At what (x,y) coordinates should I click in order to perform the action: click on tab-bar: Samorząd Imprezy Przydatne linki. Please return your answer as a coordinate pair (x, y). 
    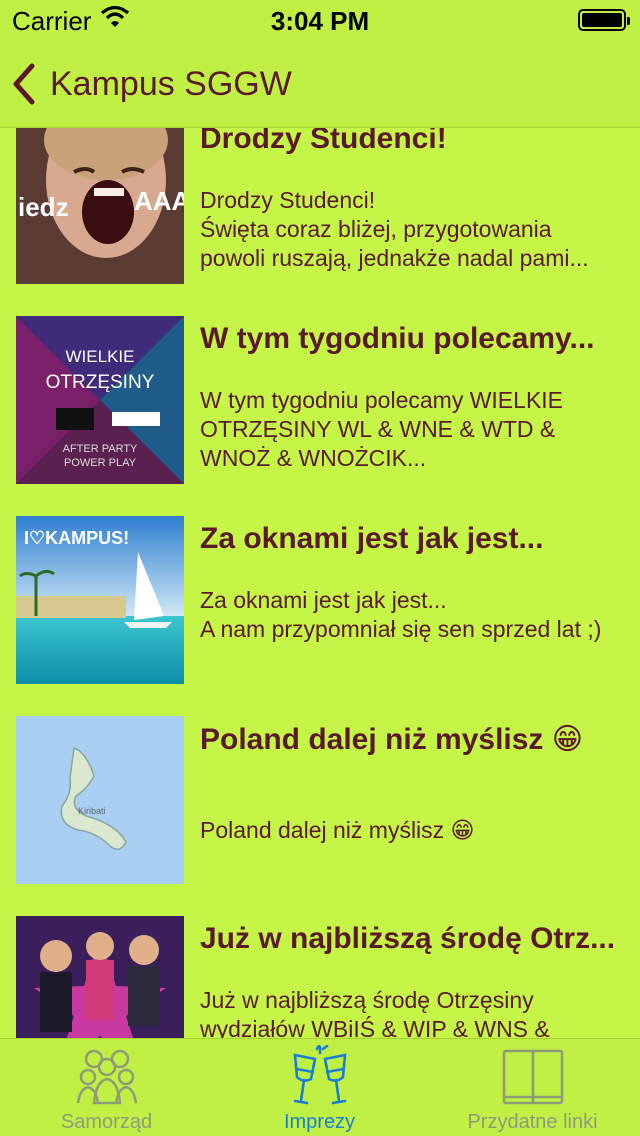
    Looking at the image, I should click on (320, 1087).